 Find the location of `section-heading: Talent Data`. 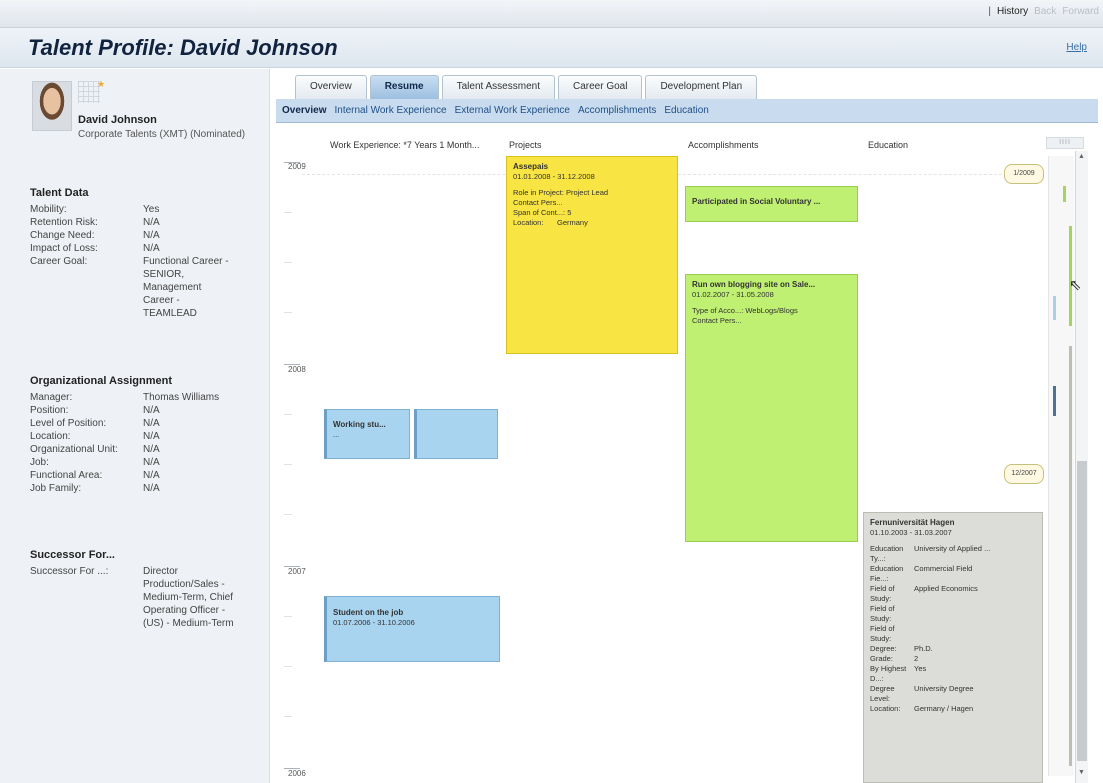

section-heading: Talent Data is located at coordinates (59, 193).